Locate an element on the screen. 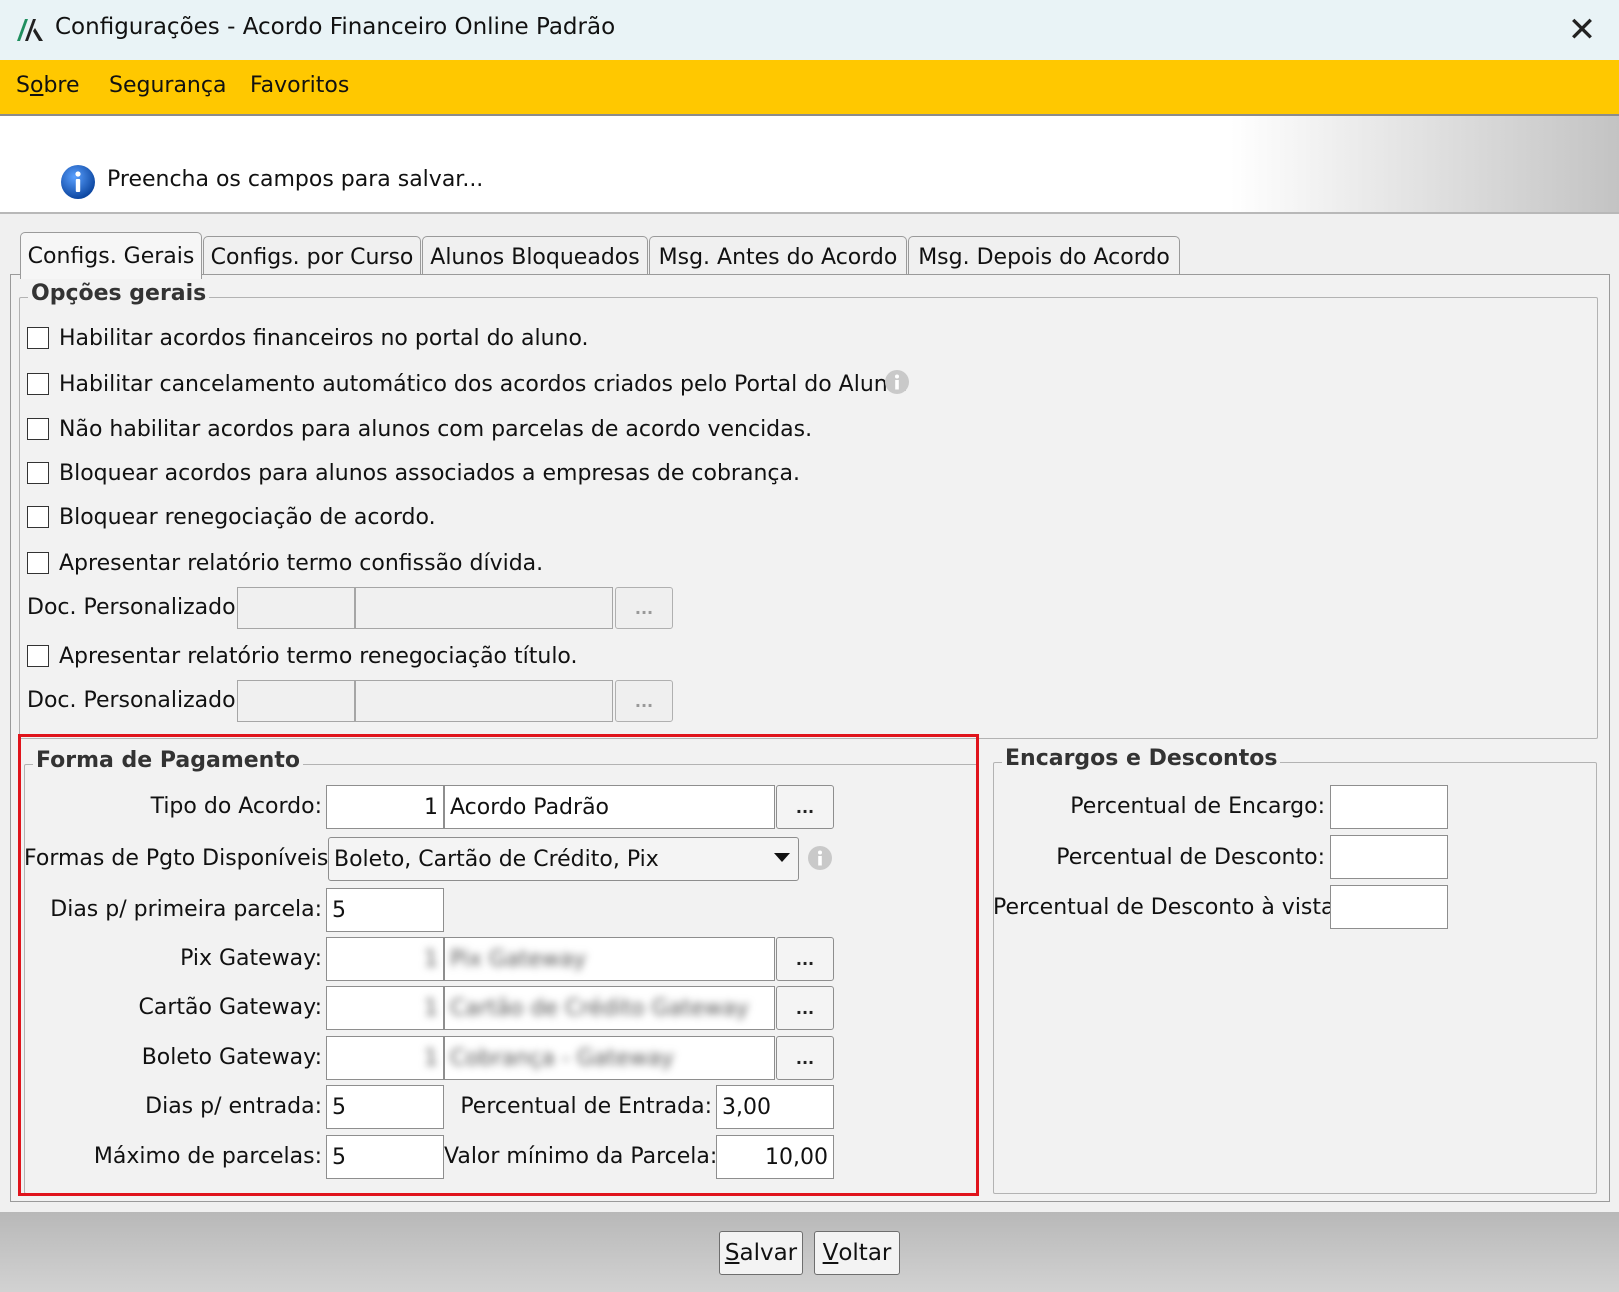 The height and width of the screenshot is (1292, 1619). percentual-desconto-input is located at coordinates (1389, 857).